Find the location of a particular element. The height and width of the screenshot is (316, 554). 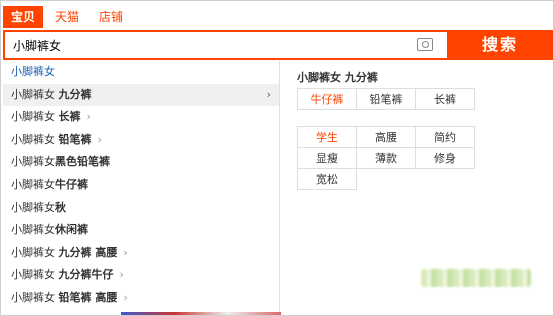

chip-high-waist: 高腰 is located at coordinates (386, 137).